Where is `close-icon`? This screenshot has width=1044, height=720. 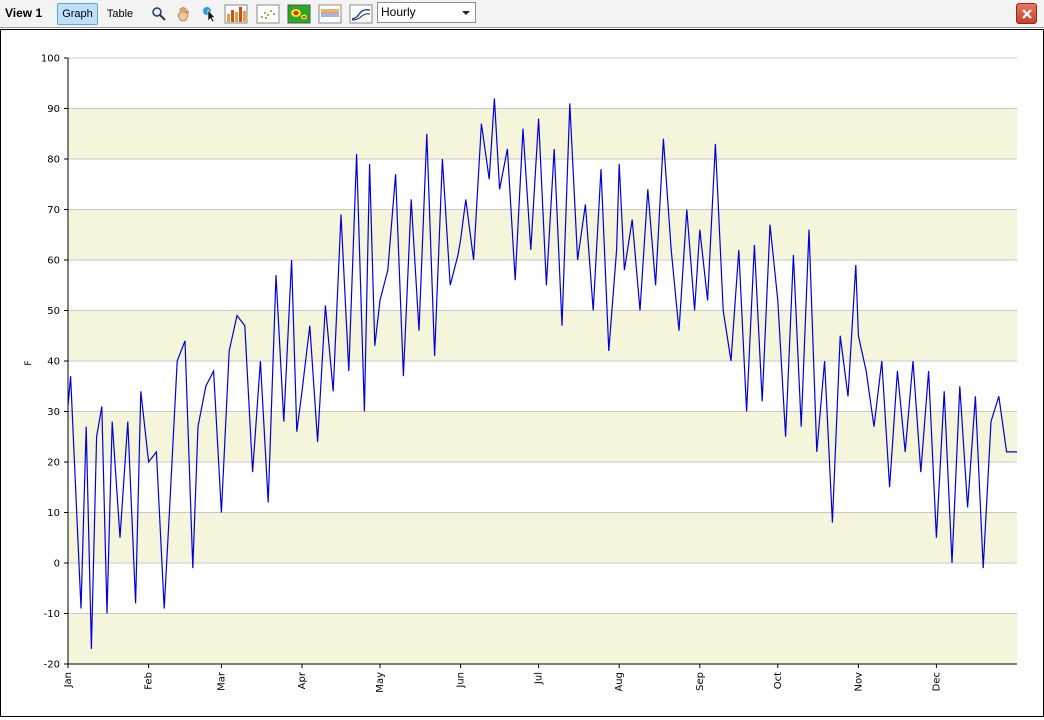
close-icon is located at coordinates (1026, 13).